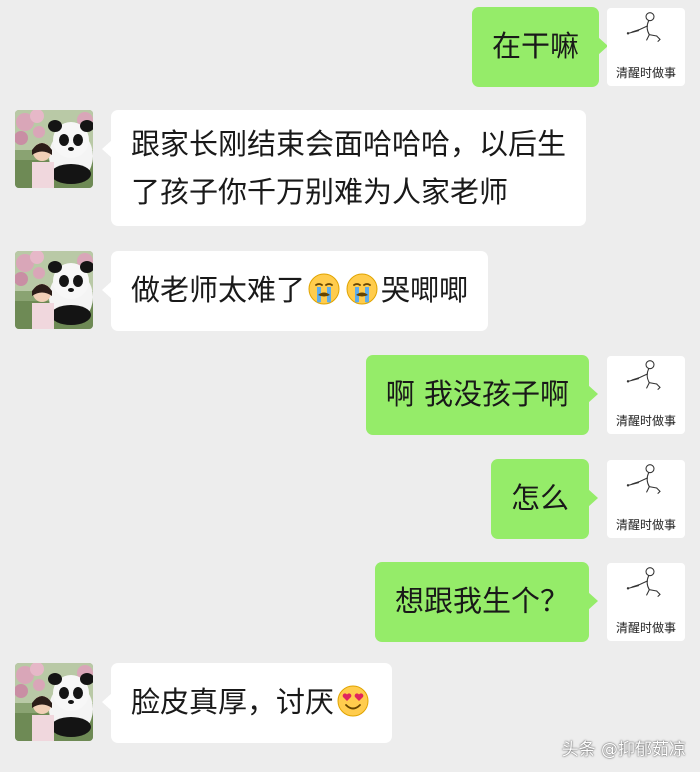  I want to click on message-bubble: 做老师太难了 哭唧唧, so click(295, 291).